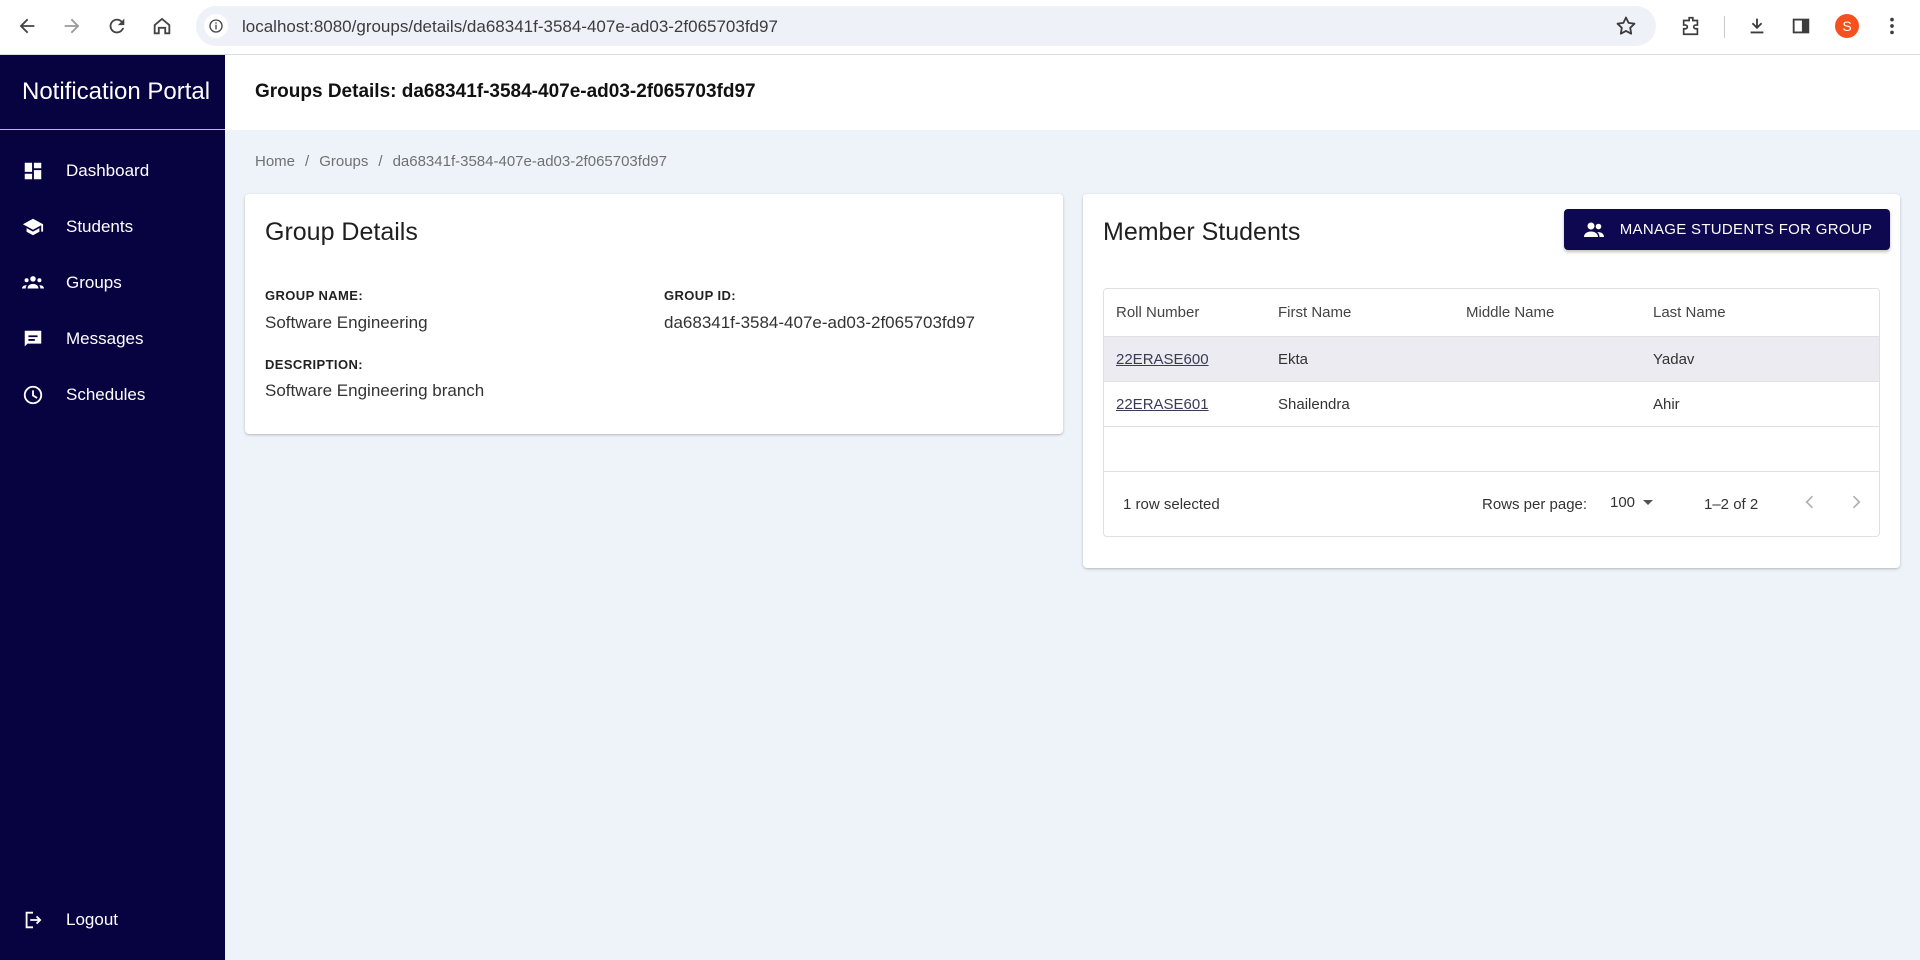 This screenshot has height=960, width=1920. I want to click on rows-per-page-value: 100, so click(1623, 502).